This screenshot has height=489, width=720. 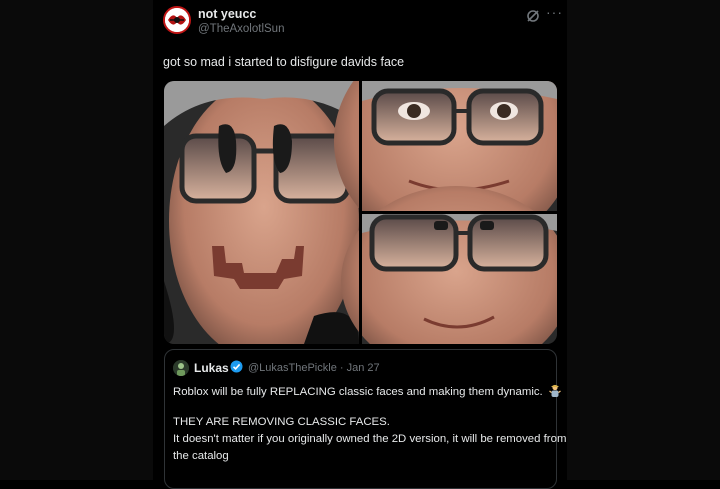 I want to click on quoted-post-text-4: the catalog, so click(x=201, y=456).